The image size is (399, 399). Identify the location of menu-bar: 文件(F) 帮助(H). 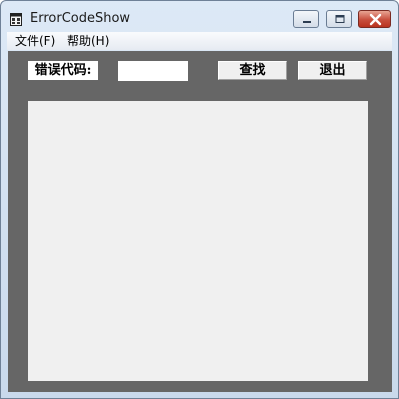
(199, 41).